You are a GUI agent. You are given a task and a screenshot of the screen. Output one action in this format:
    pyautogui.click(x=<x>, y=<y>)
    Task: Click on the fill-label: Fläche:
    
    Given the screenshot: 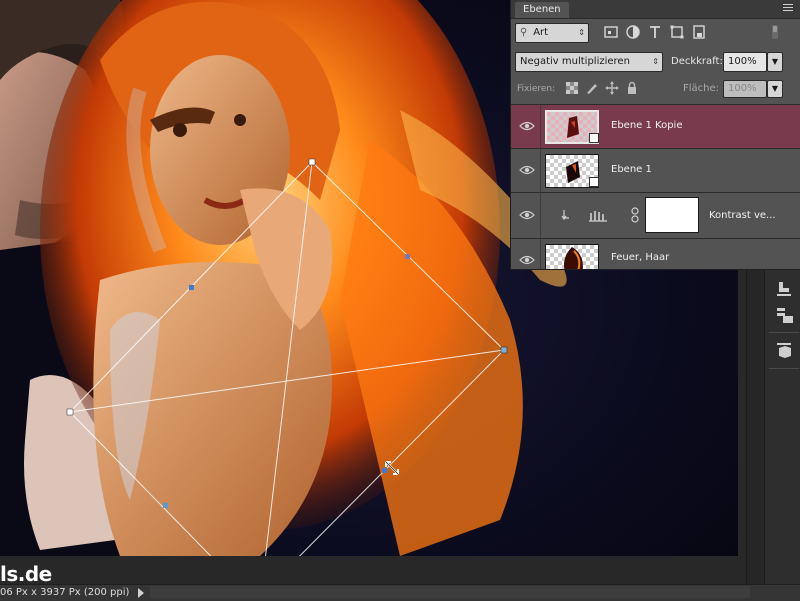 What is the action you would take?
    pyautogui.click(x=701, y=88)
    